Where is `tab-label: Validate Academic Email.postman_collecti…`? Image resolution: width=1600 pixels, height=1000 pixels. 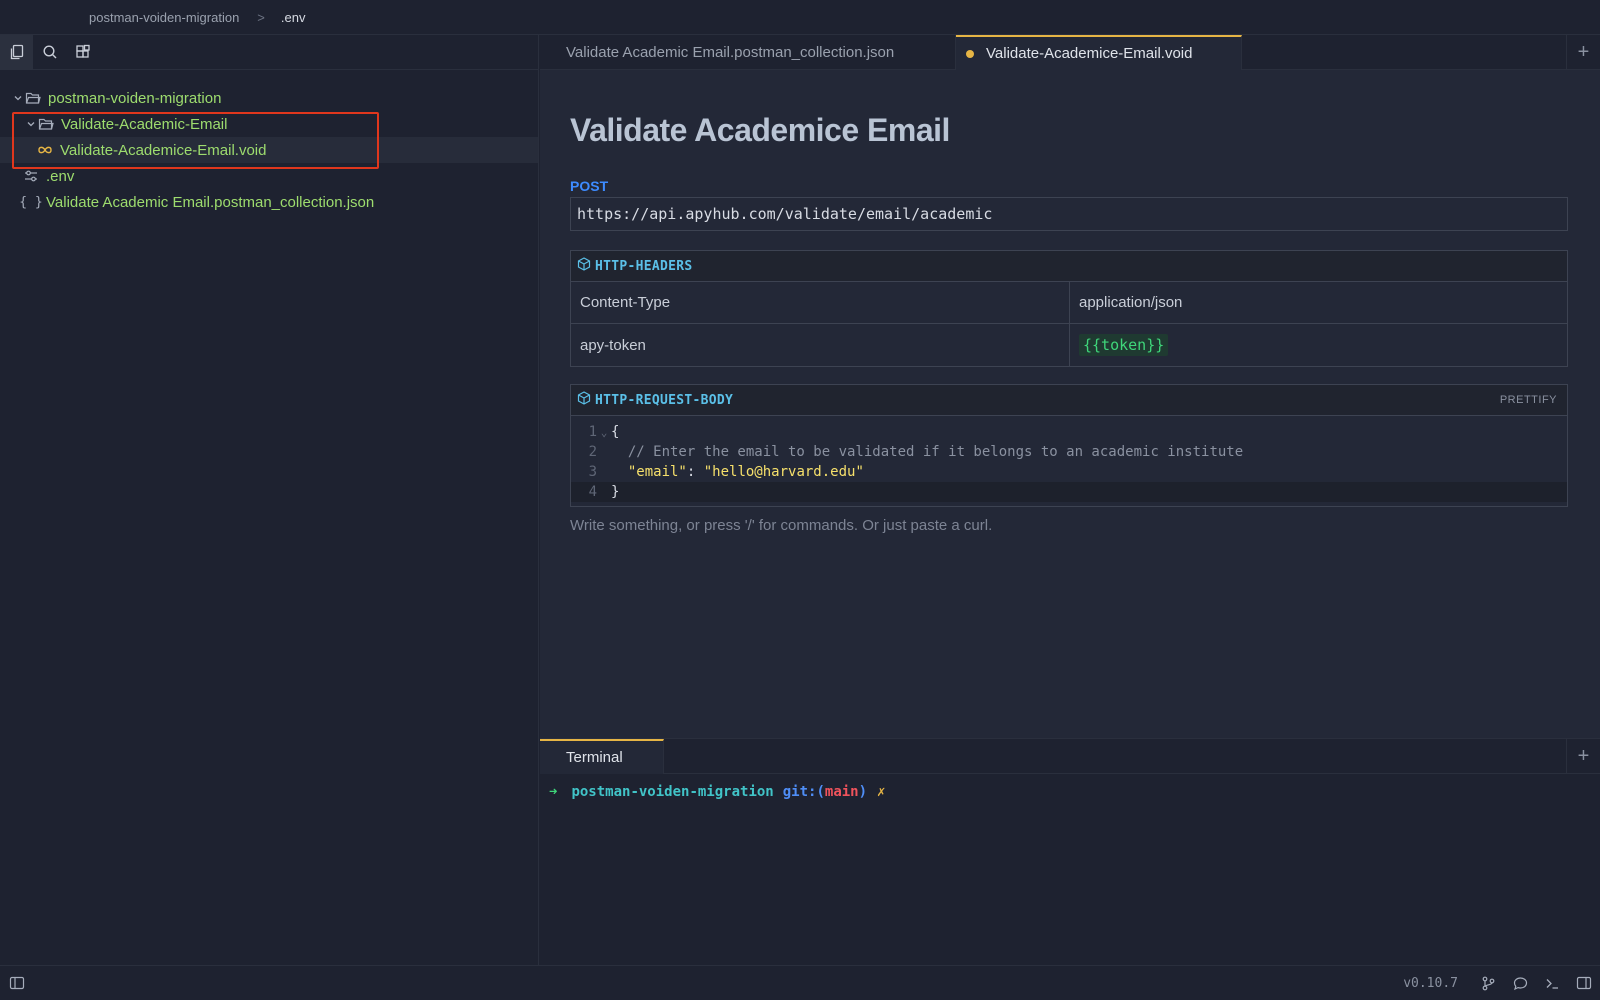 tab-label: Validate Academic Email.postman_collecti… is located at coordinates (730, 52).